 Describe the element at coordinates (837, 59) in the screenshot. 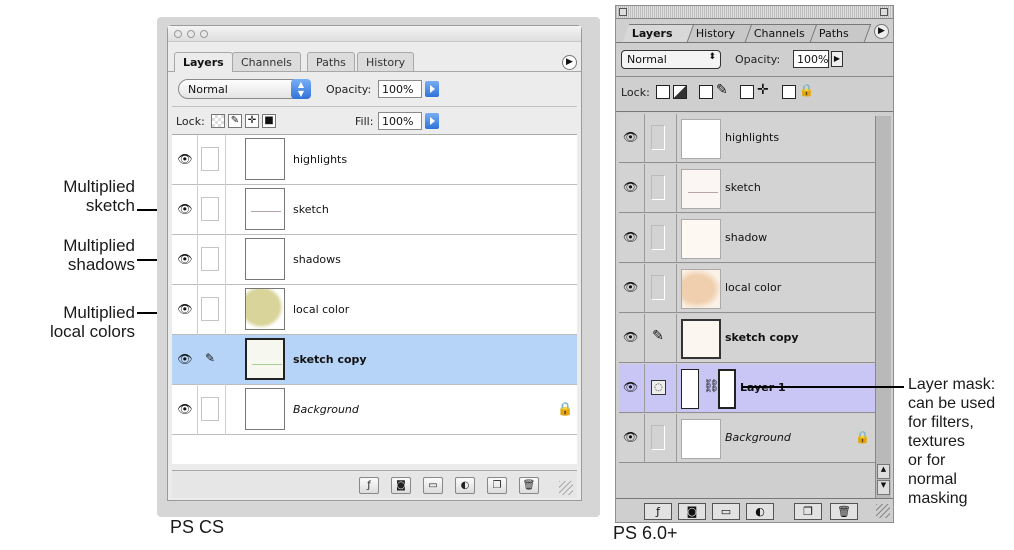

I see `opacity-arrow-icon: ▶` at that location.